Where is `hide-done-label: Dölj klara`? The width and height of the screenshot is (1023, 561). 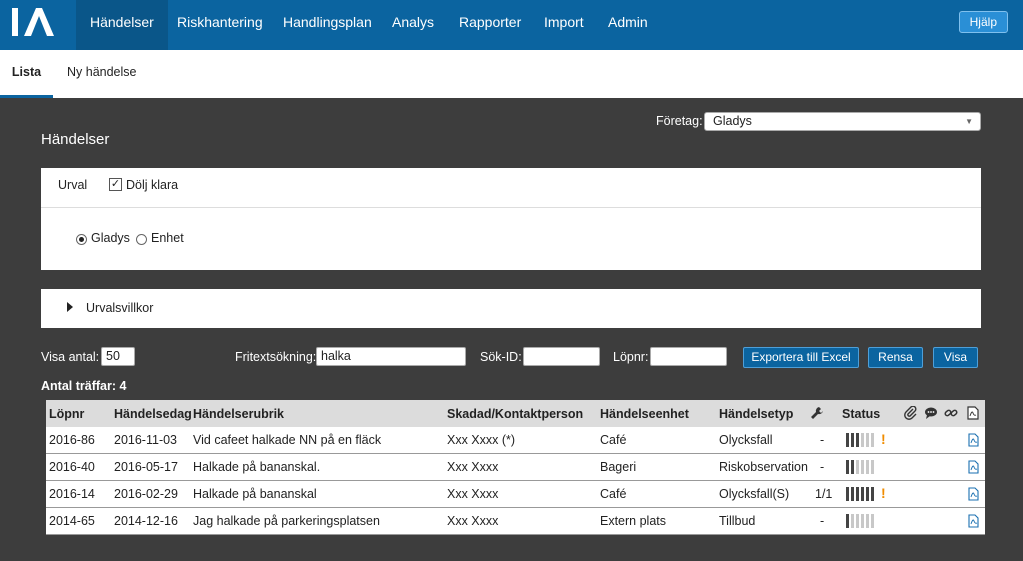
hide-done-label: Dölj klara is located at coordinates (152, 185).